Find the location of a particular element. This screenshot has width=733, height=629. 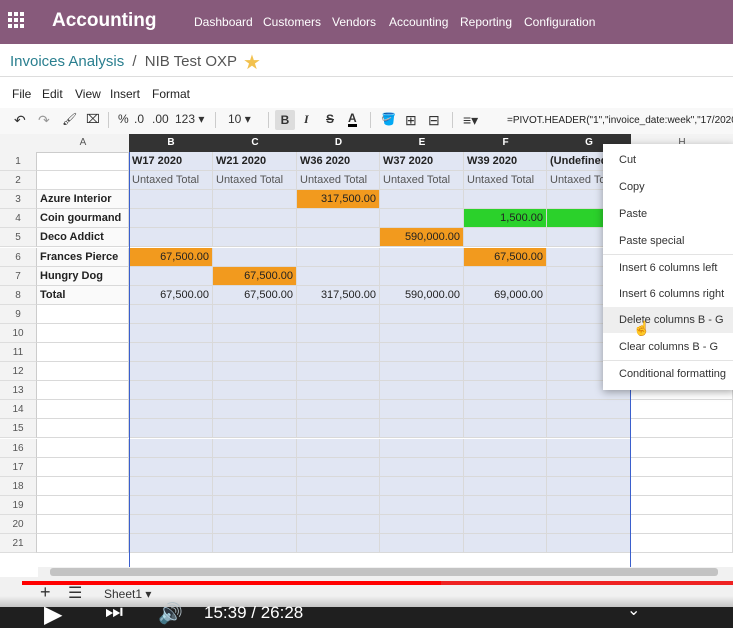

ctx-clear-columns: Clear columns B - G is located at coordinates (668, 347).